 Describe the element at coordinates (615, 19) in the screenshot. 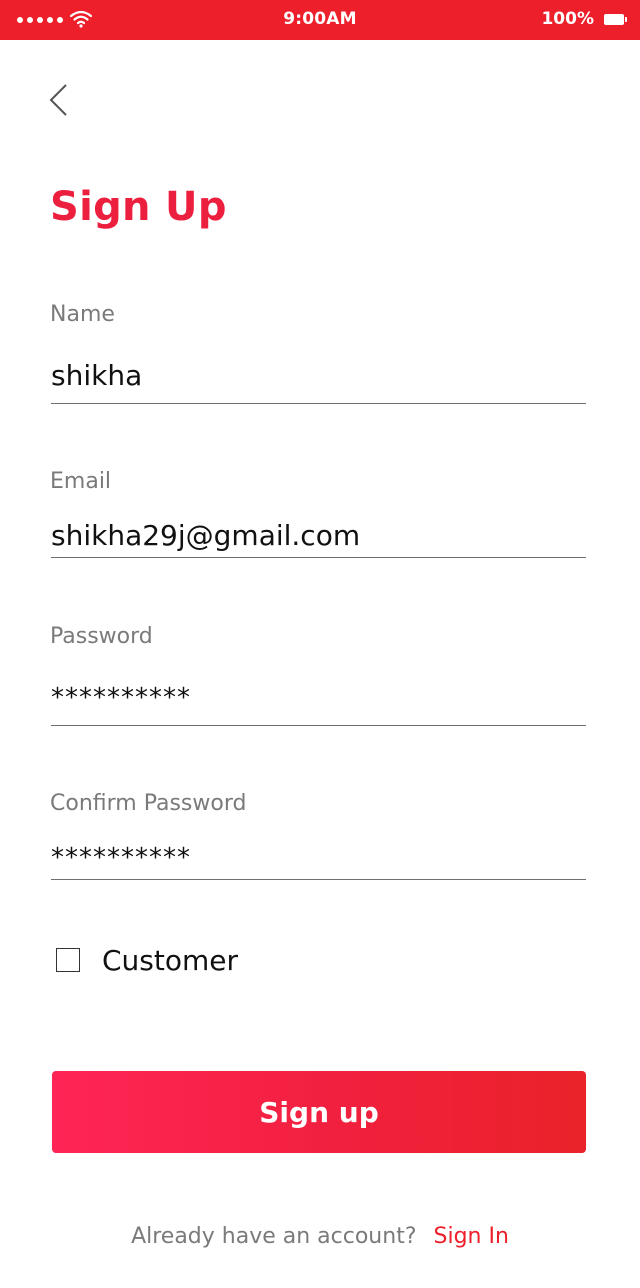

I see `battery-icon` at that location.